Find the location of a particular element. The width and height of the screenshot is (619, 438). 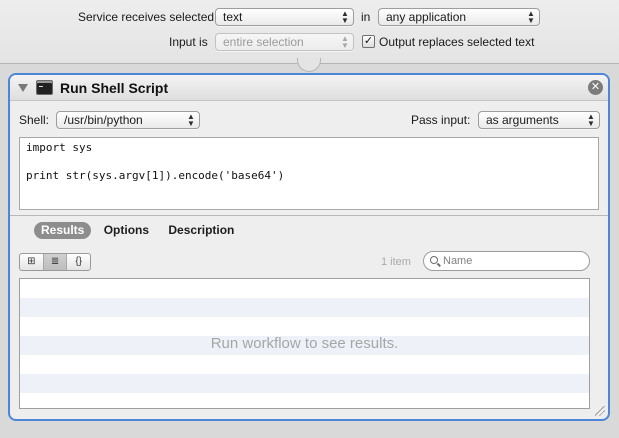

output-replaces-label: Output replaces selected text is located at coordinates (457, 42).